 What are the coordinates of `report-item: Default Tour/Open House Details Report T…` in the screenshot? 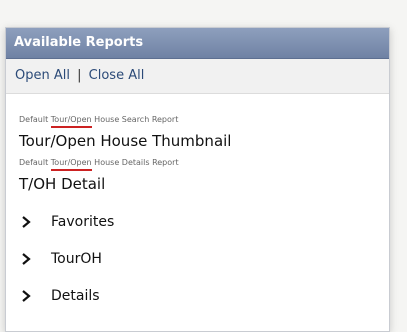 It's located at (204, 175).